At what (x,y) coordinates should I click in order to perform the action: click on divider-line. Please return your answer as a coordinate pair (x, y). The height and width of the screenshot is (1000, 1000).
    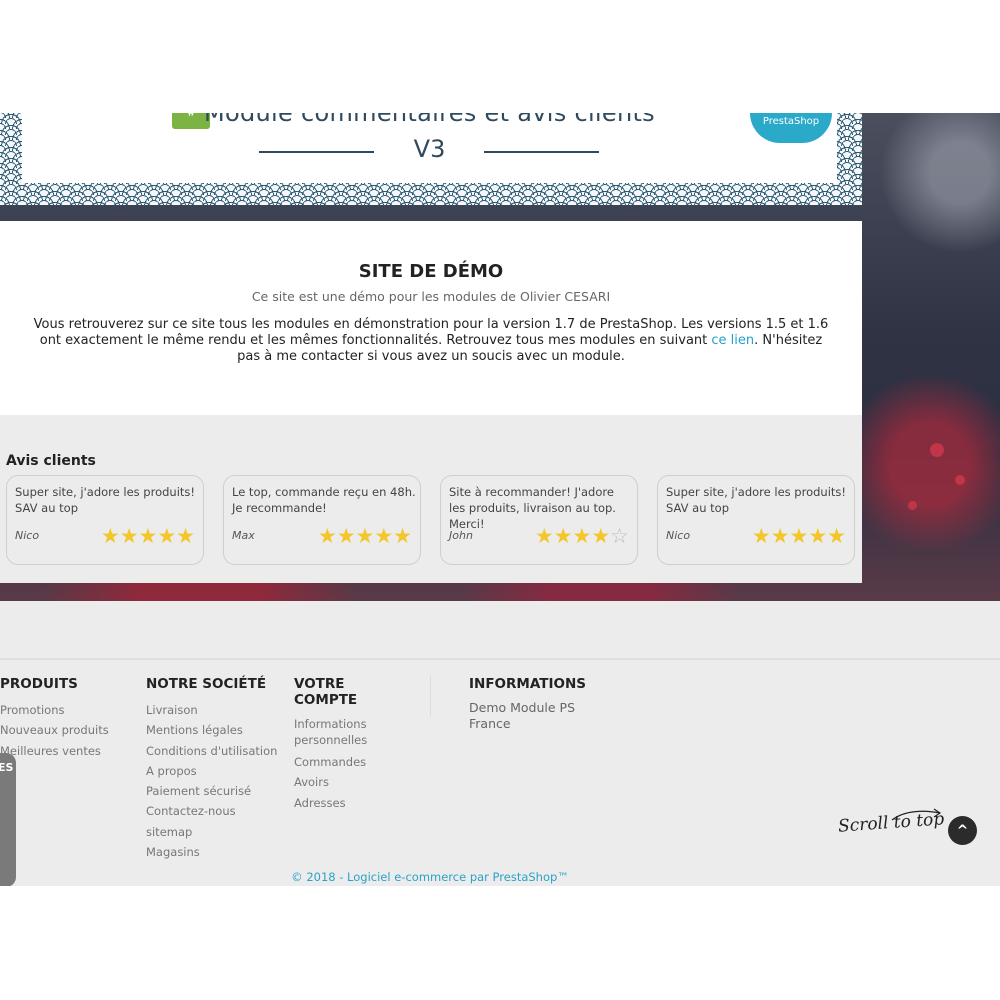
    Looking at the image, I should click on (541, 152).